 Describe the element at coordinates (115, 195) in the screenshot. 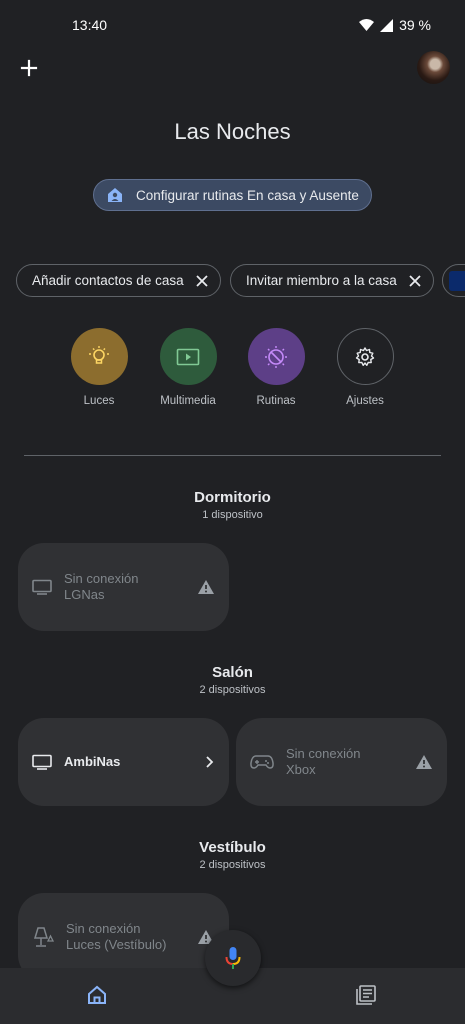

I see `home-person-icon` at that location.